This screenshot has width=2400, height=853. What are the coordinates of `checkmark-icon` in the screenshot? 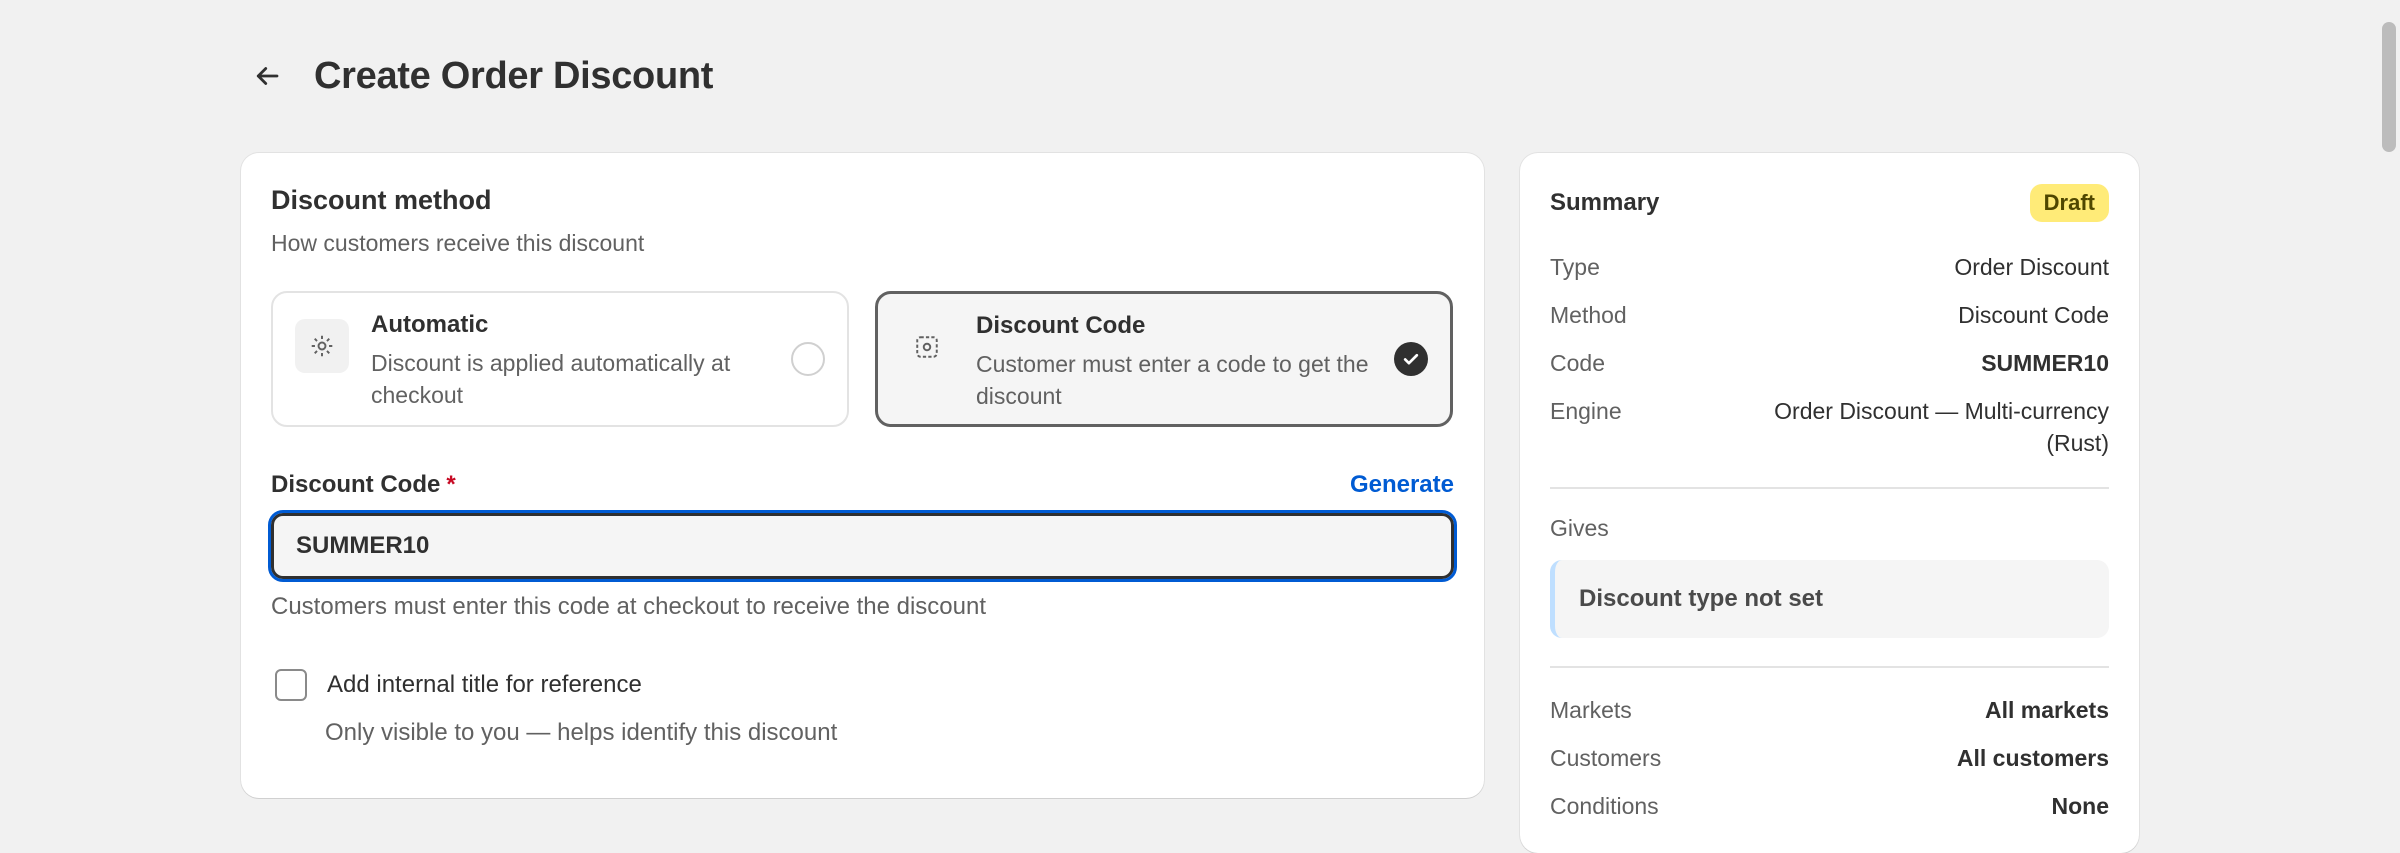 It's located at (1411, 359).